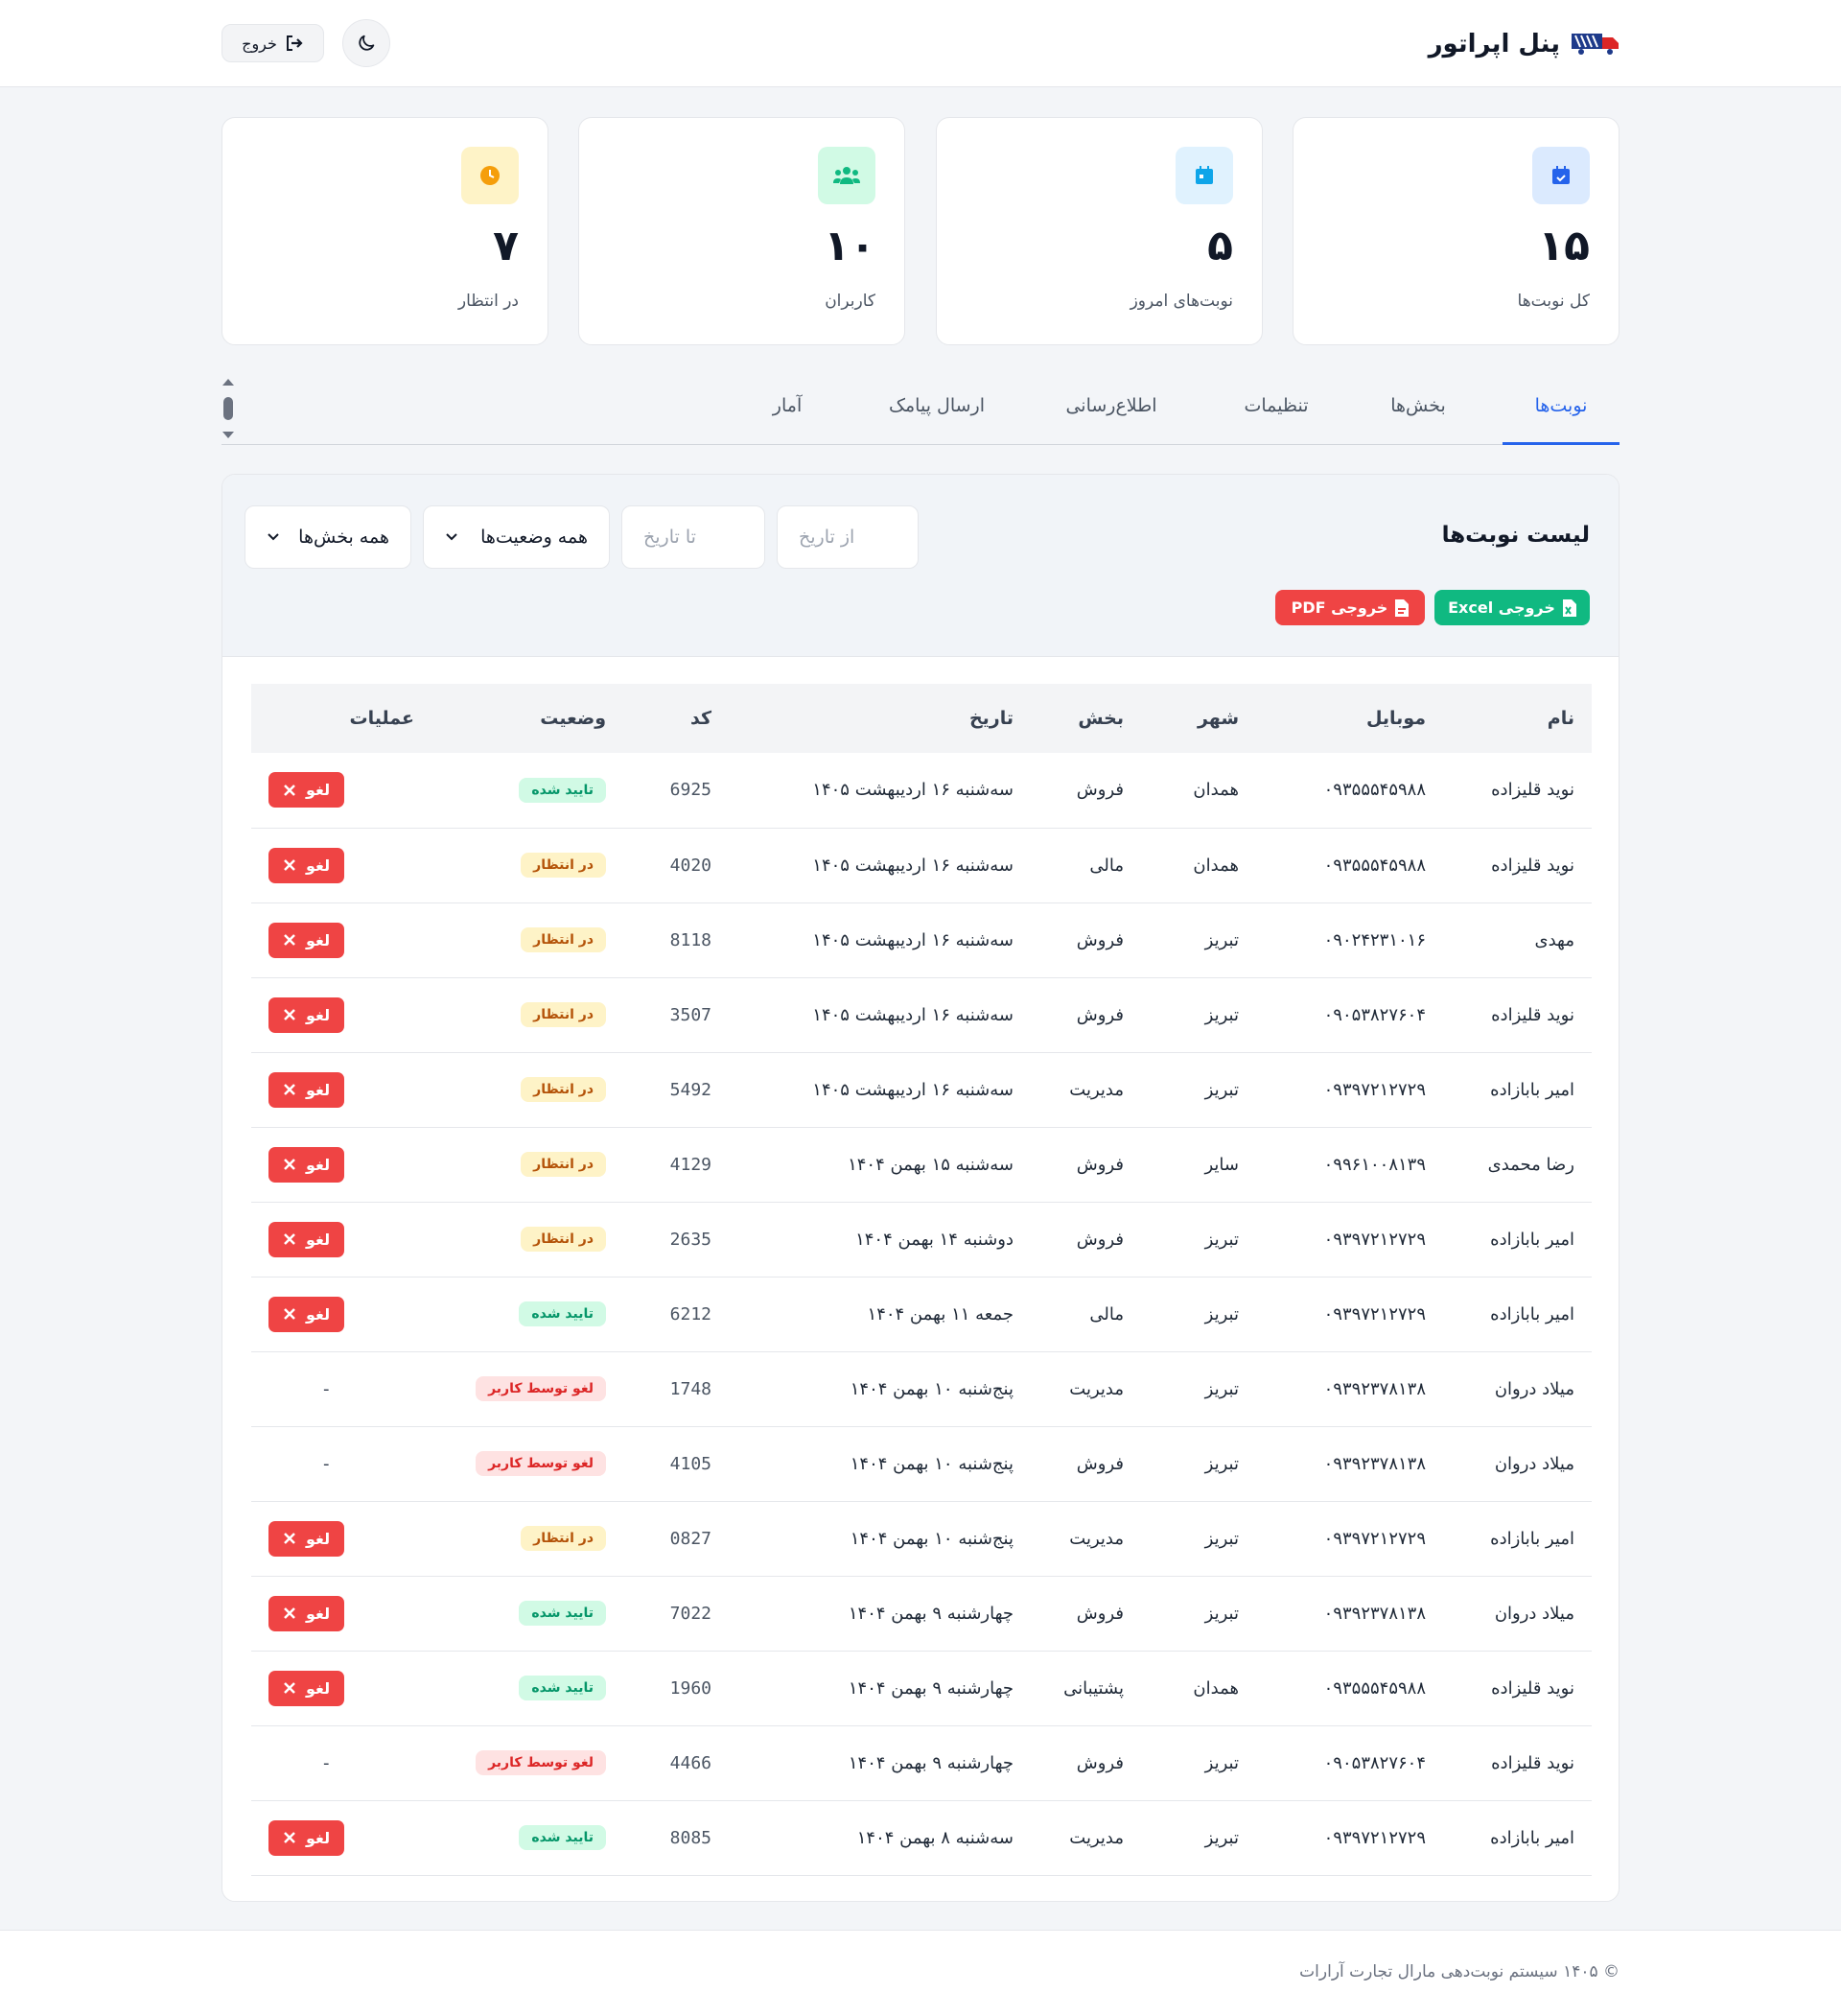 The width and height of the screenshot is (1841, 2016). Describe the element at coordinates (541, 1388) in the screenshot. I see `status-badge: لغو توسط کاربر` at that location.